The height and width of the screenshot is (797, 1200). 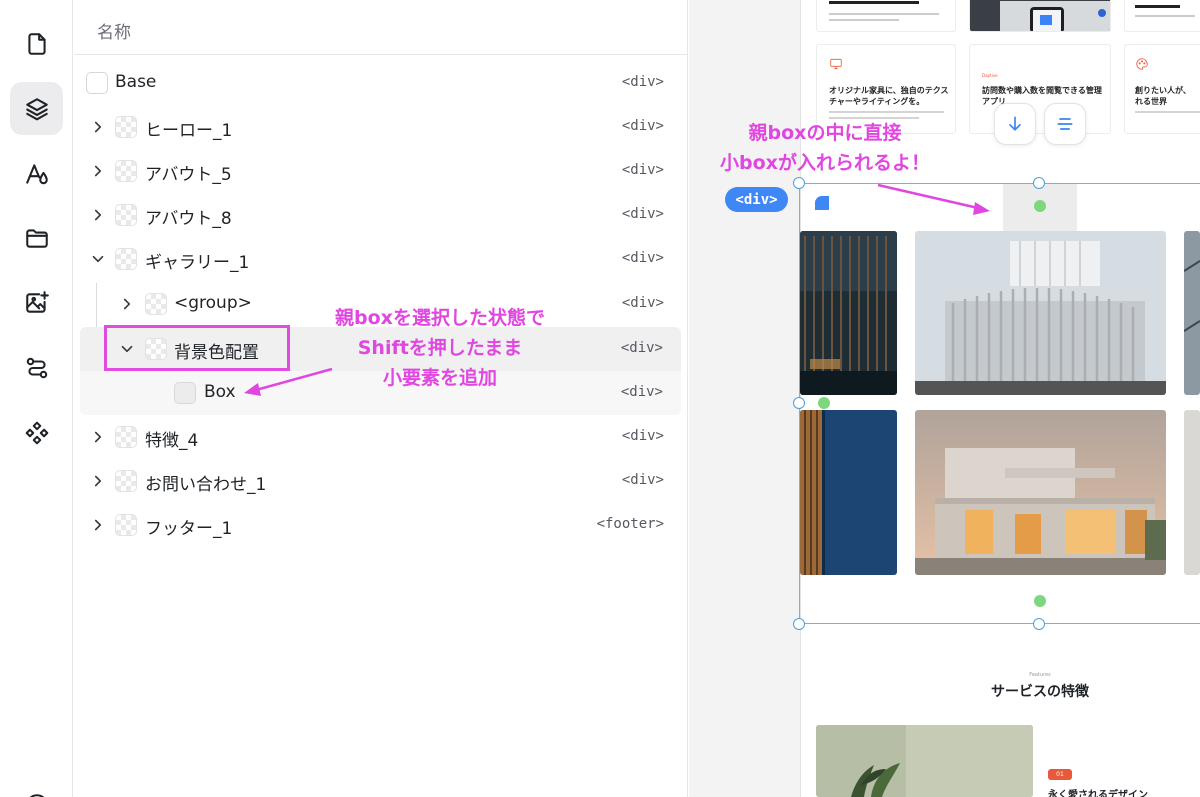 I want to click on pages-button, so click(x=36, y=43).